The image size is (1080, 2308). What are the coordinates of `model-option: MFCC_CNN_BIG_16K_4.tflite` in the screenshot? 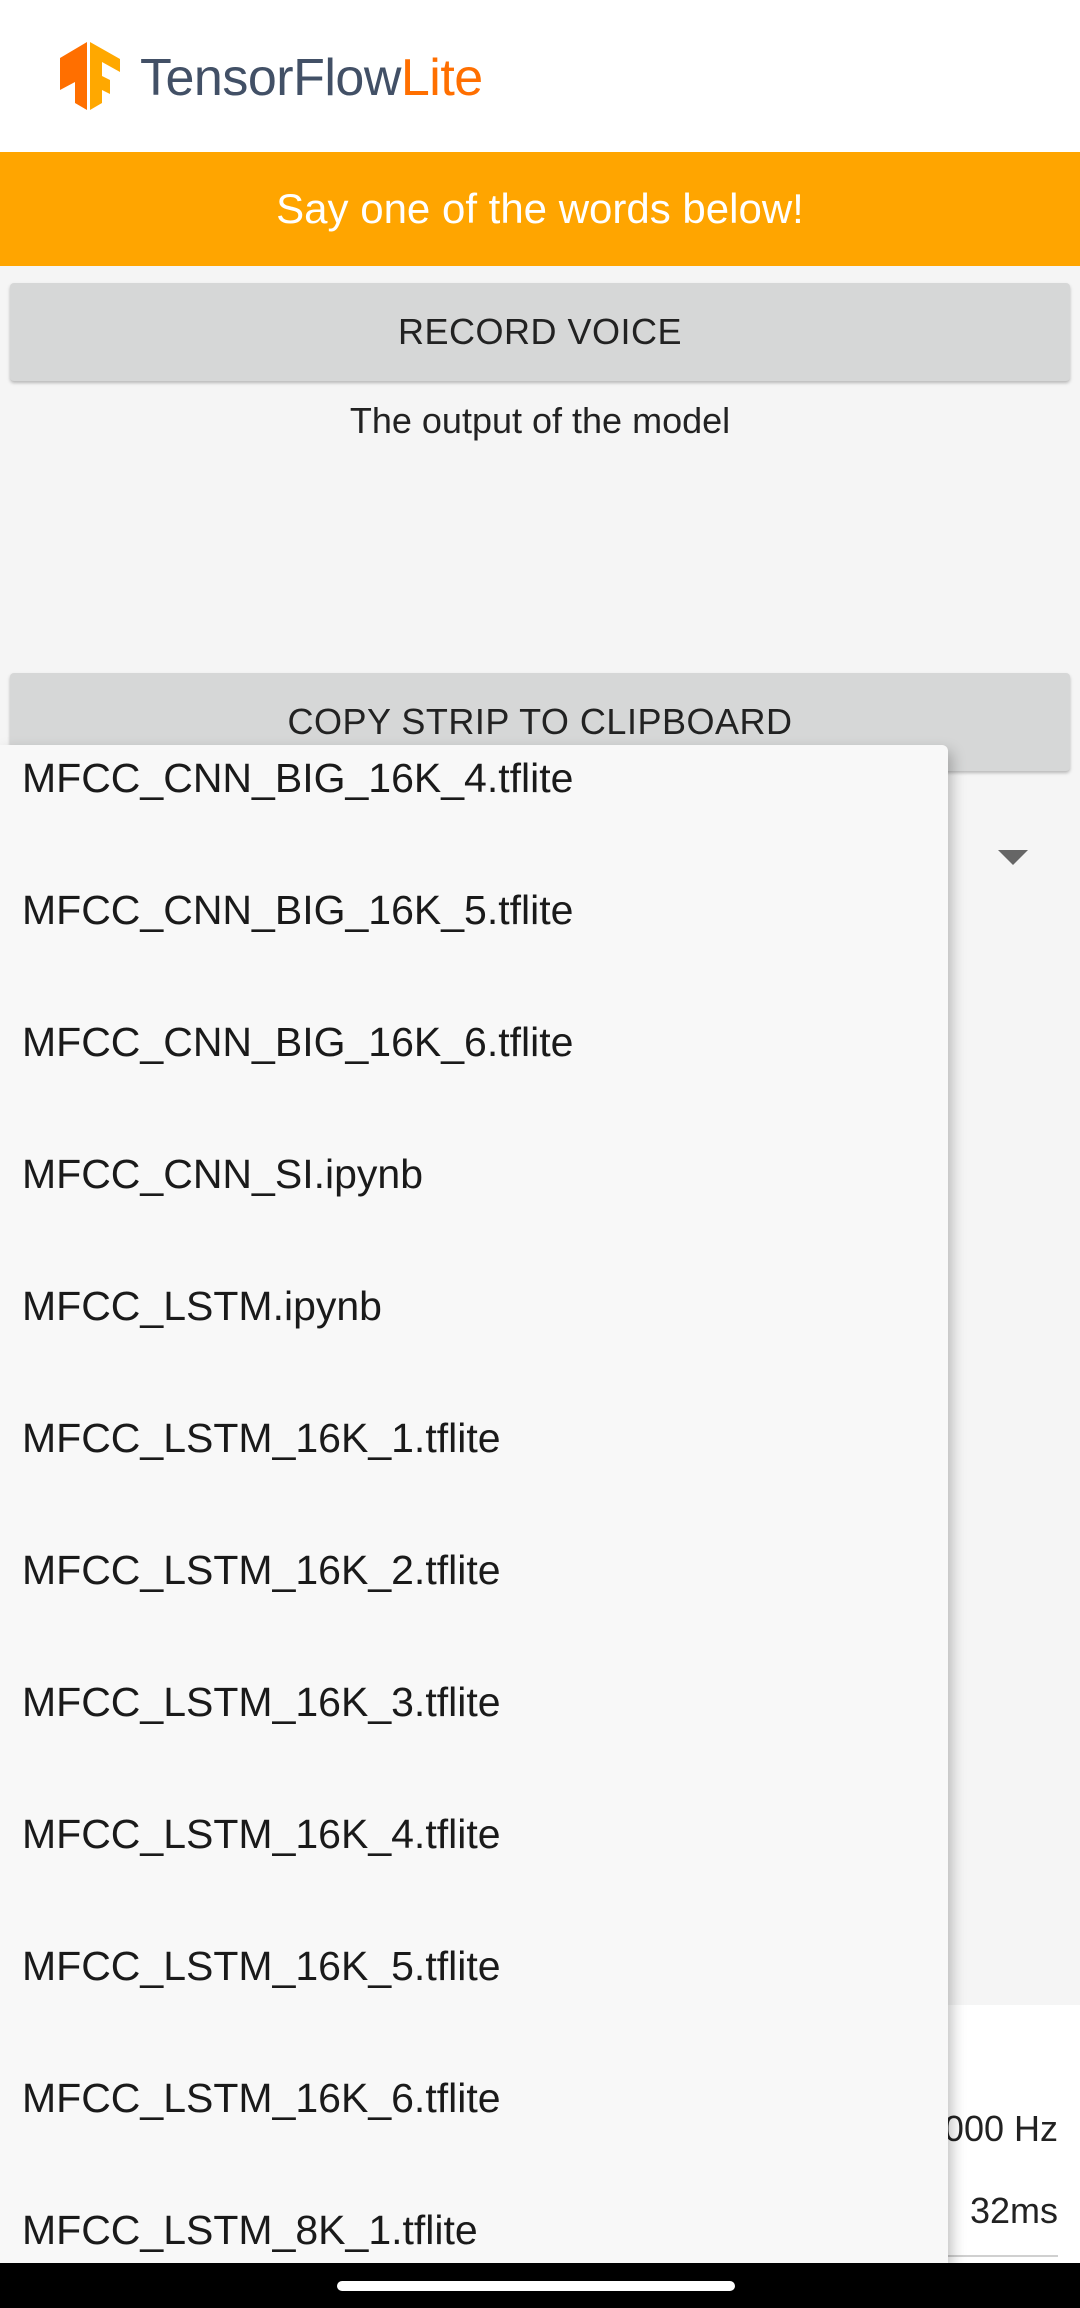 It's located at (474, 794).